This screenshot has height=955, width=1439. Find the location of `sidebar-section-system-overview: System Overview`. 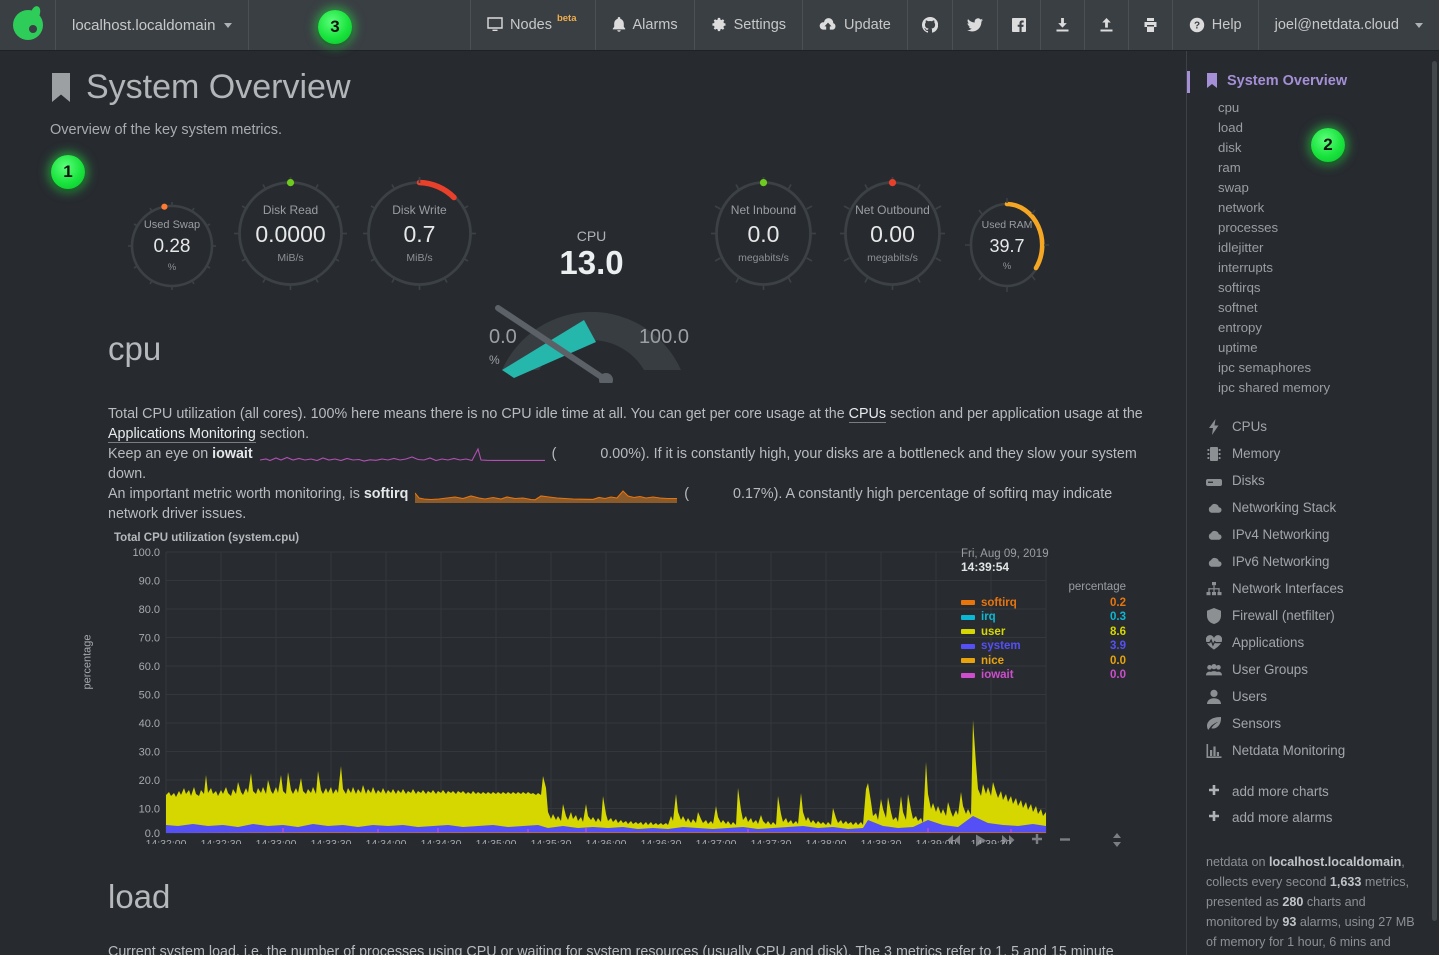

sidebar-section-system-overview: System Overview is located at coordinates (1313, 82).